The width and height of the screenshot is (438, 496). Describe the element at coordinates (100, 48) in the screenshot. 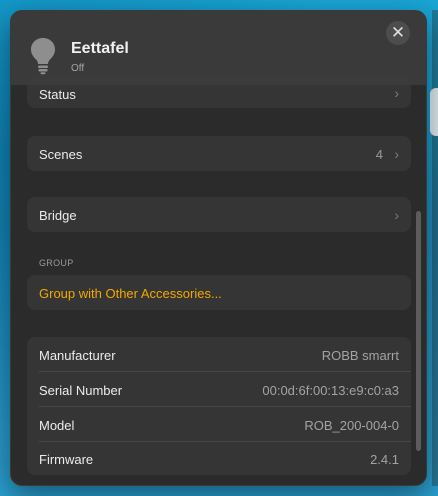

I see `accessory-name: Eettafel` at that location.